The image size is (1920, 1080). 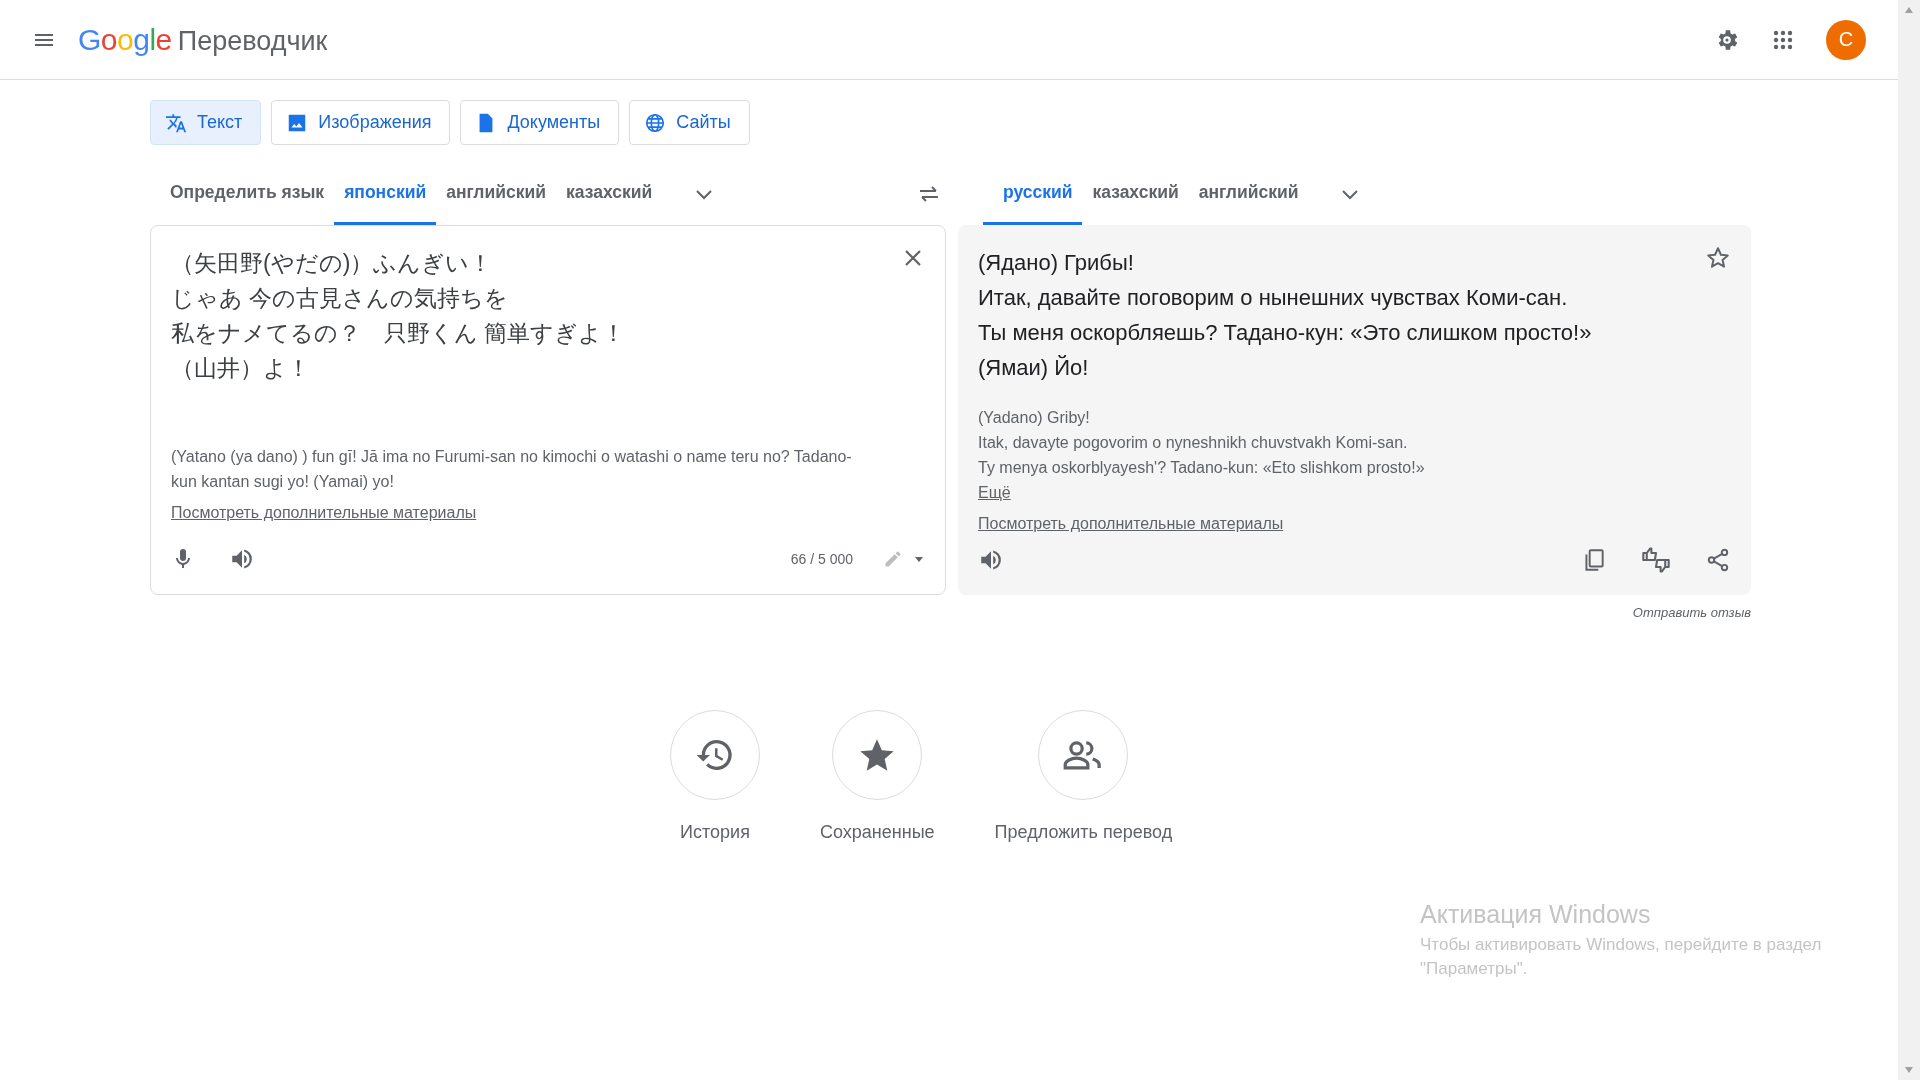 I want to click on transliteration-line: Ty menya oskorblyayesh'? Tadano-kun: «Eto slishkom prosto!», so click(x=1202, y=468).